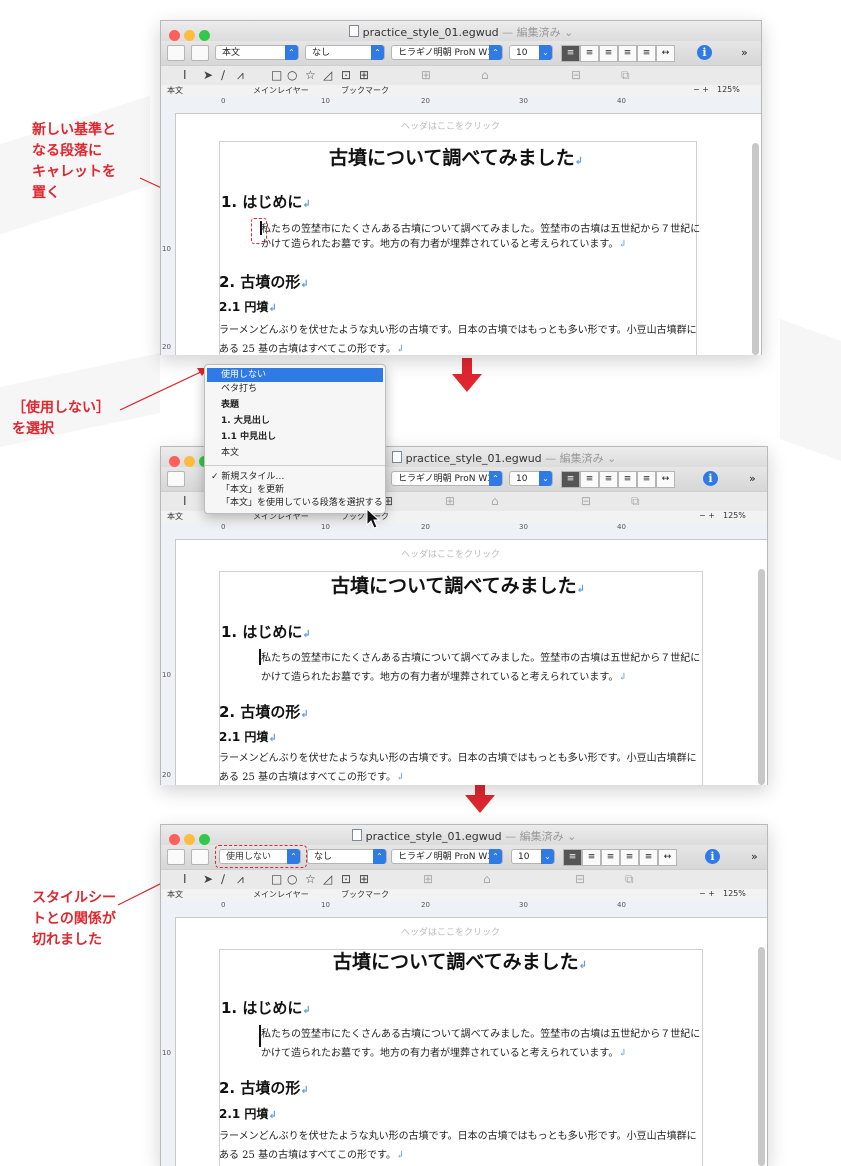 This screenshot has height=1166, width=841. What do you see at coordinates (295, 375) in the screenshot?
I see `menu-item-none: 使用しない` at bounding box center [295, 375].